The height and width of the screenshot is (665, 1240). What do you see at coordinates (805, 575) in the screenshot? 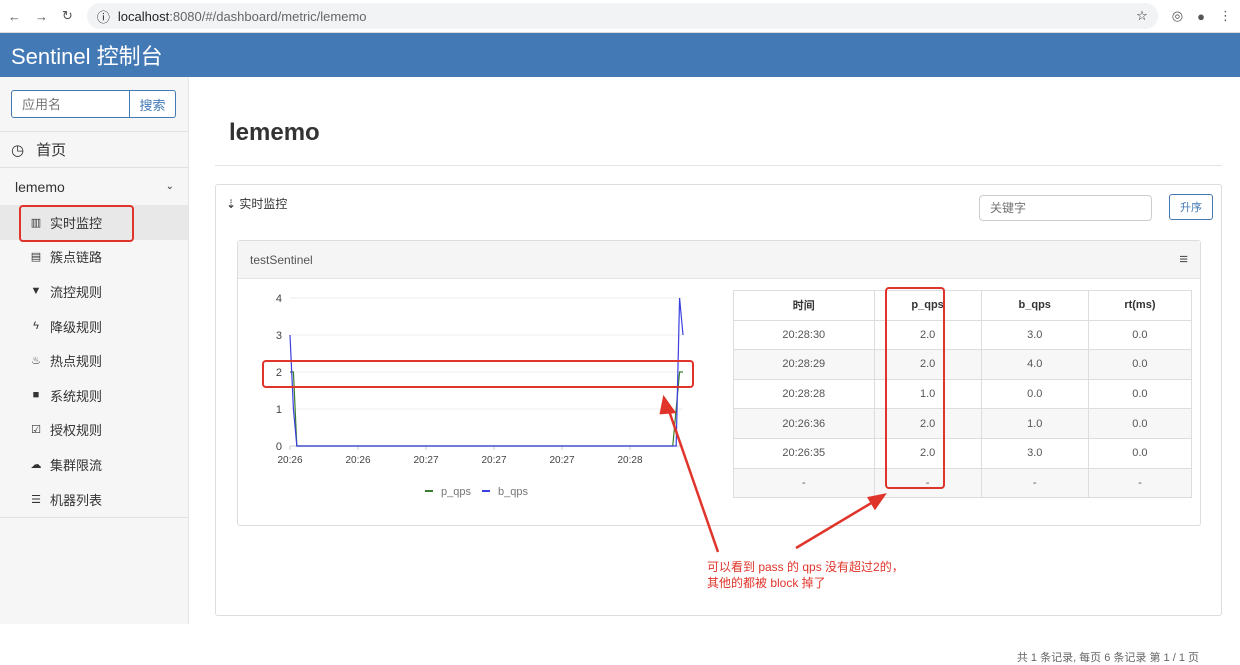
I see `annotation-note: 可以看到 pass 的 qps 没有超过2的， 其他的都被 block 掉了` at bounding box center [805, 575].